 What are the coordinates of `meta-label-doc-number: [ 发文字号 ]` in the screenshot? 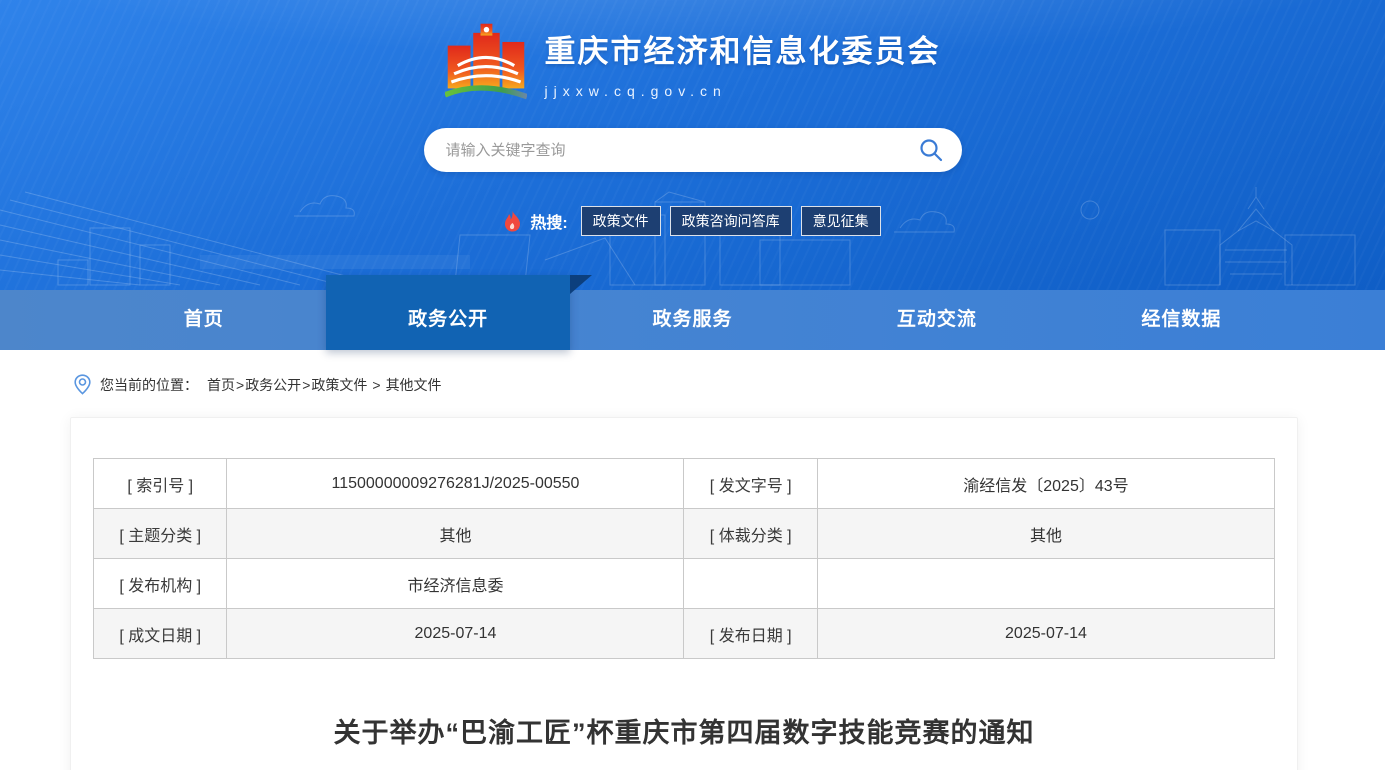 It's located at (750, 483).